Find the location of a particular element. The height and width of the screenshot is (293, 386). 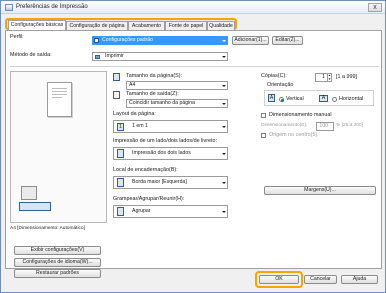

binding-icon is located at coordinates (120, 182).